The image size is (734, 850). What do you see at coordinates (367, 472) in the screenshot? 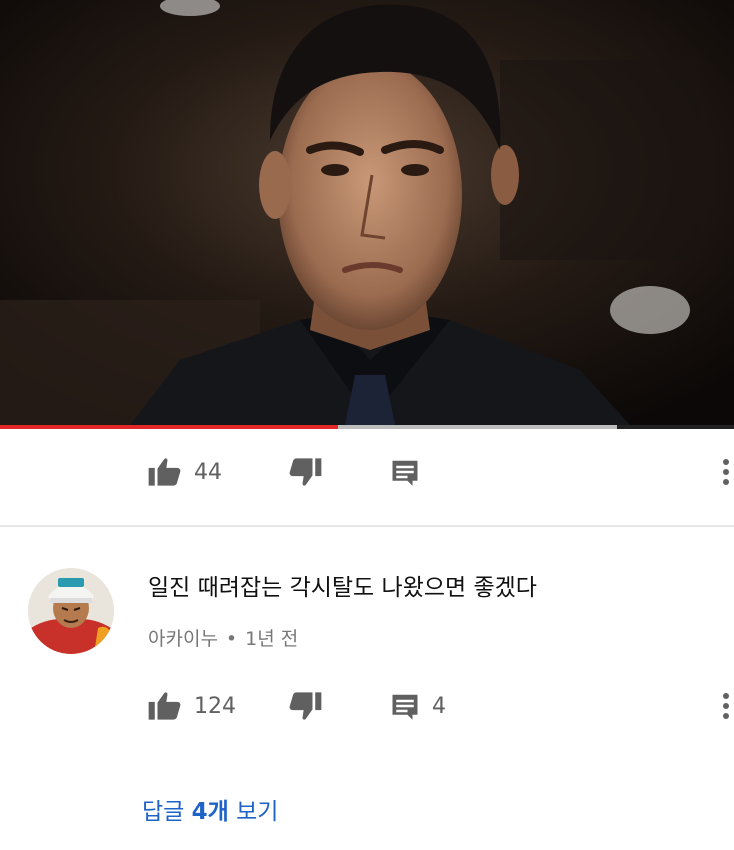
I see `video-actions: 44` at bounding box center [367, 472].